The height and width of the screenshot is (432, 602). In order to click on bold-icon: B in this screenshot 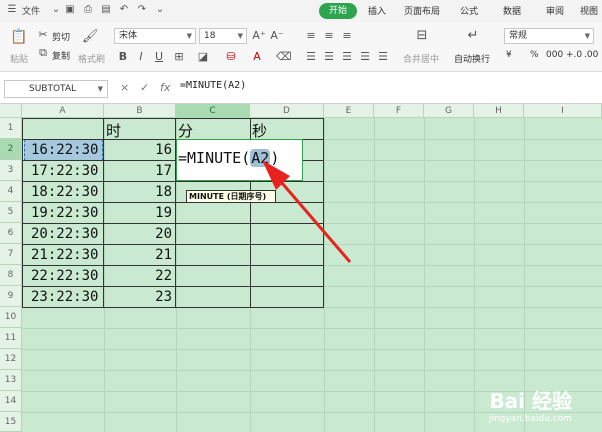, I will do `click(123, 57)`.